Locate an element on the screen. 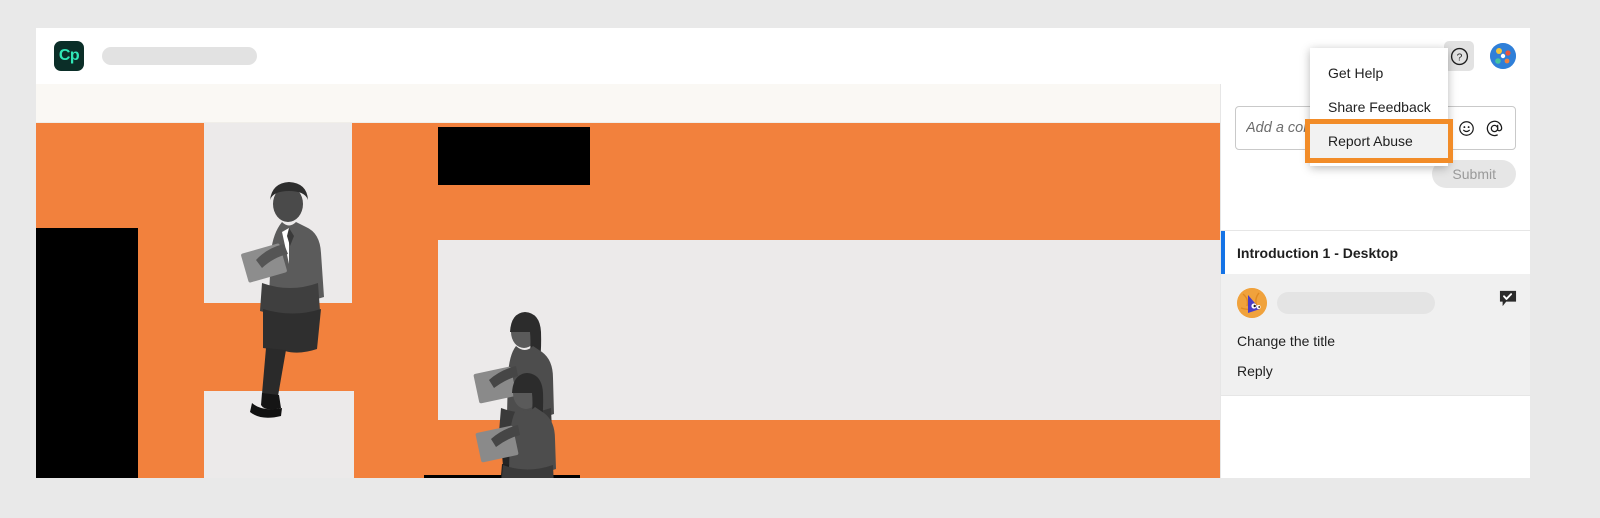 This screenshot has width=1600, height=518. comment-body-text: Change the title is located at coordinates (1286, 341).